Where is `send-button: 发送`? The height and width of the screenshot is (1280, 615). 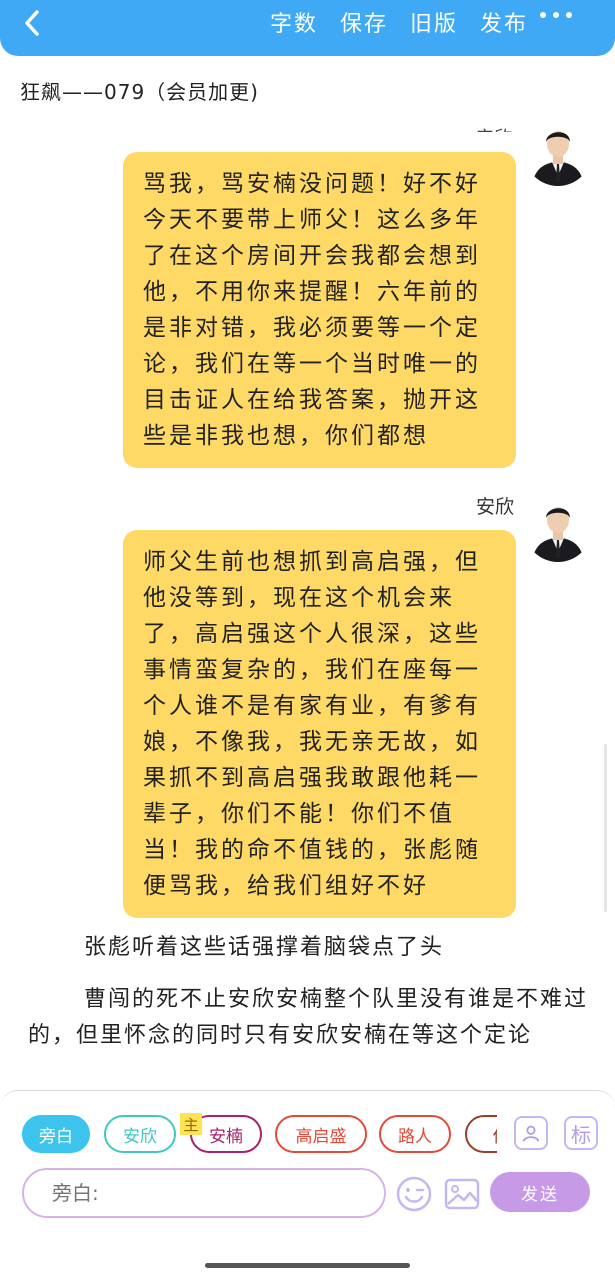 send-button: 发送 is located at coordinates (540, 1192).